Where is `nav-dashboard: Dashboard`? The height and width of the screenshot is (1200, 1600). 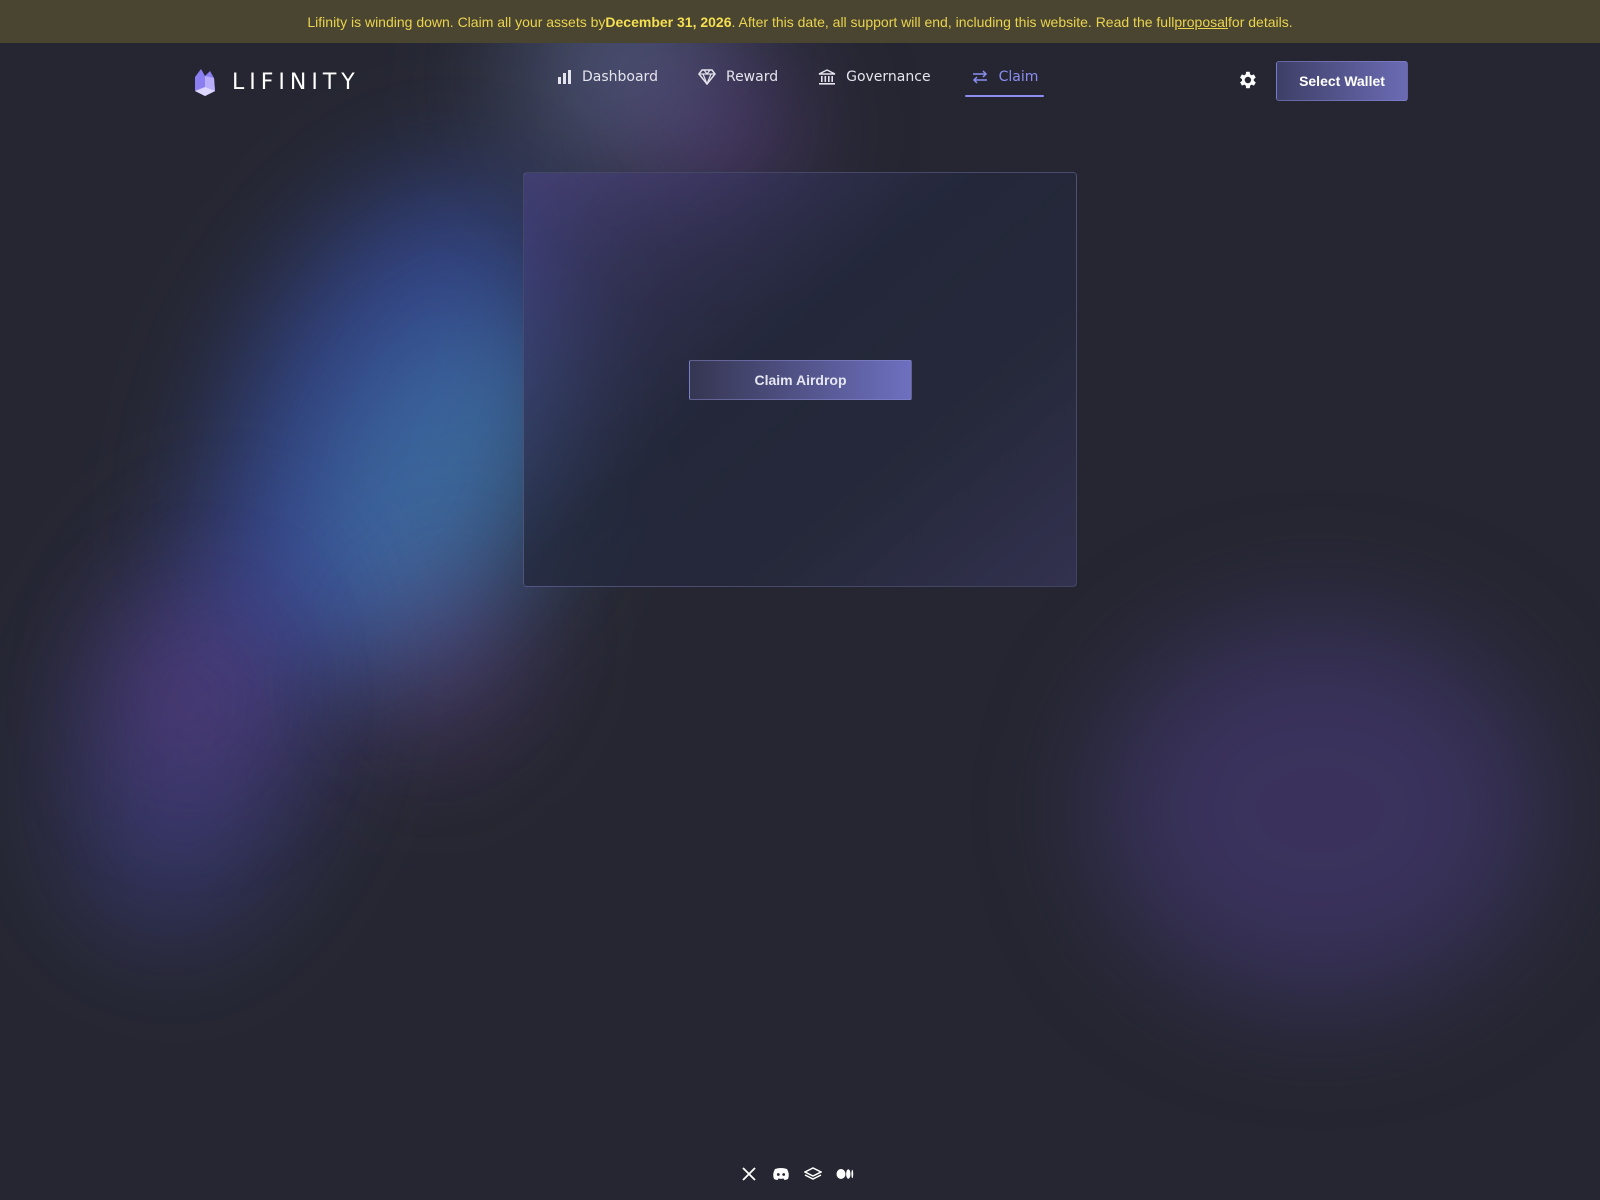
nav-dashboard: Dashboard is located at coordinates (607, 77).